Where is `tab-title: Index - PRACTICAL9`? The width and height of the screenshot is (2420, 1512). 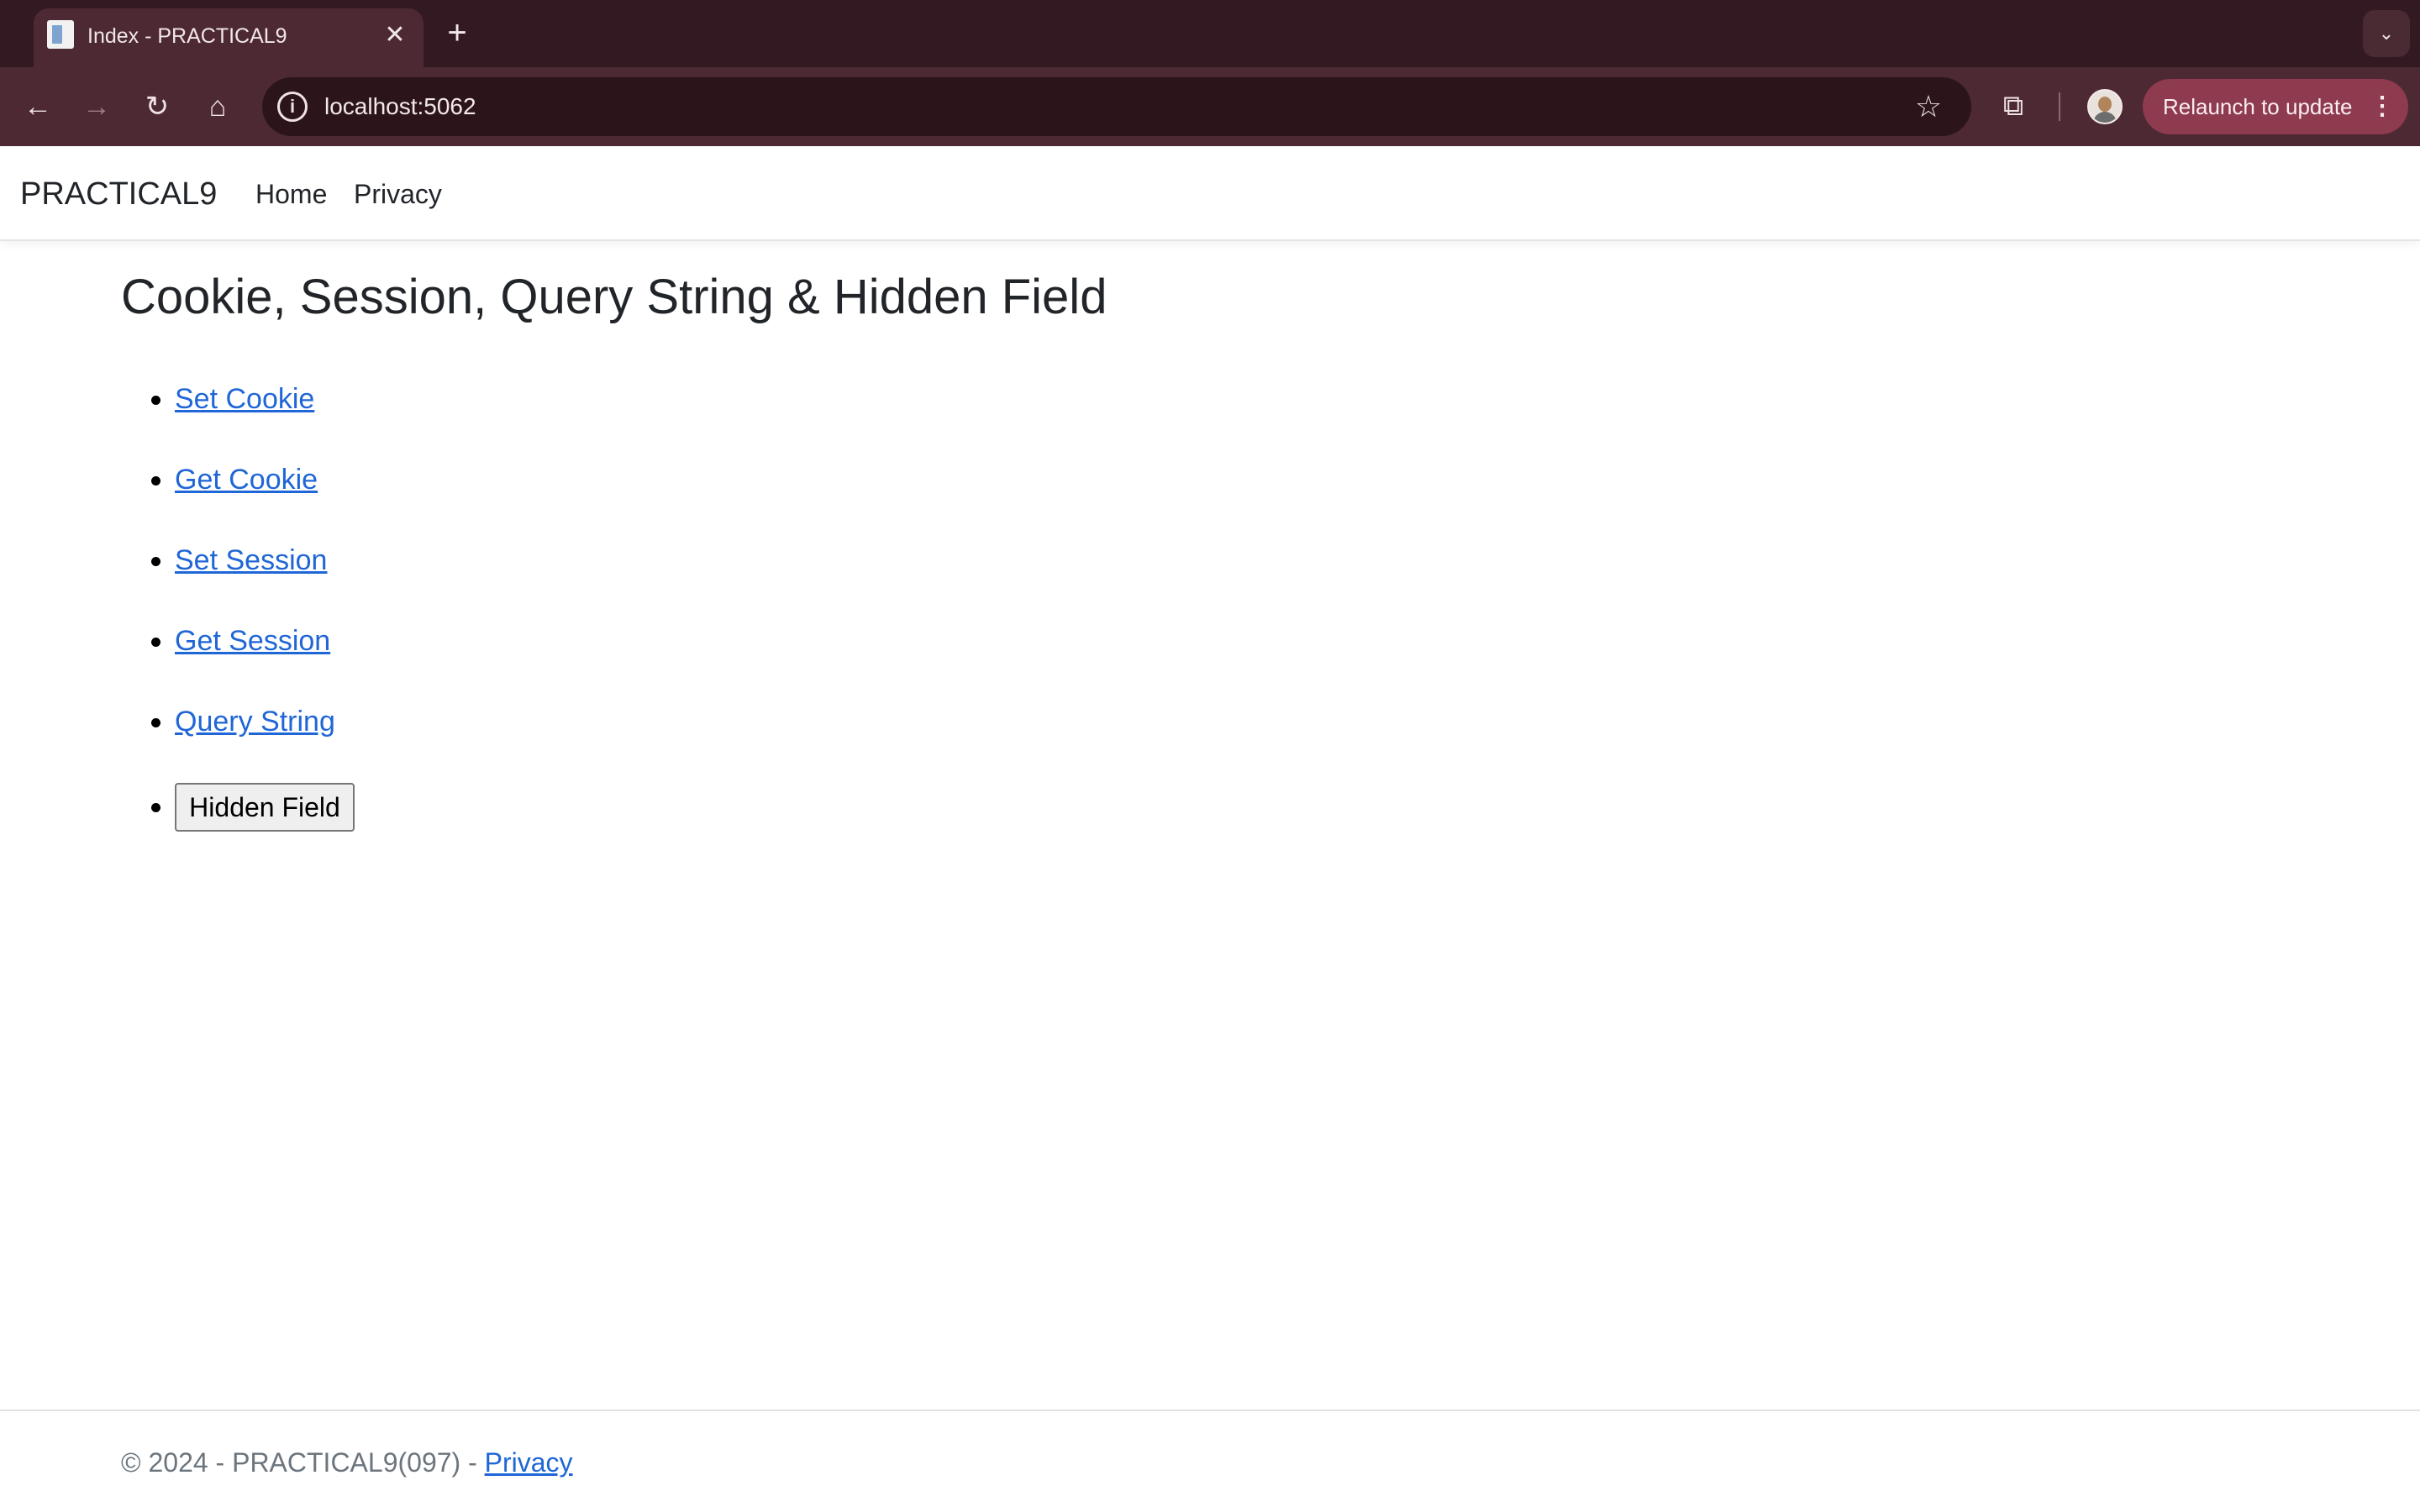 tab-title: Index - PRACTICAL9 is located at coordinates (187, 36).